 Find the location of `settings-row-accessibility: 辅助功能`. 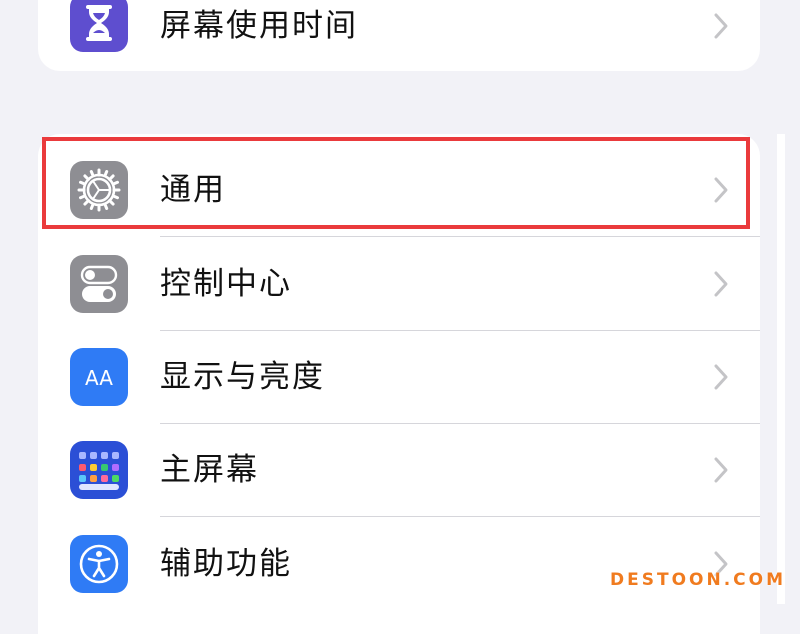

settings-row-accessibility: 辅助功能 is located at coordinates (399, 564).